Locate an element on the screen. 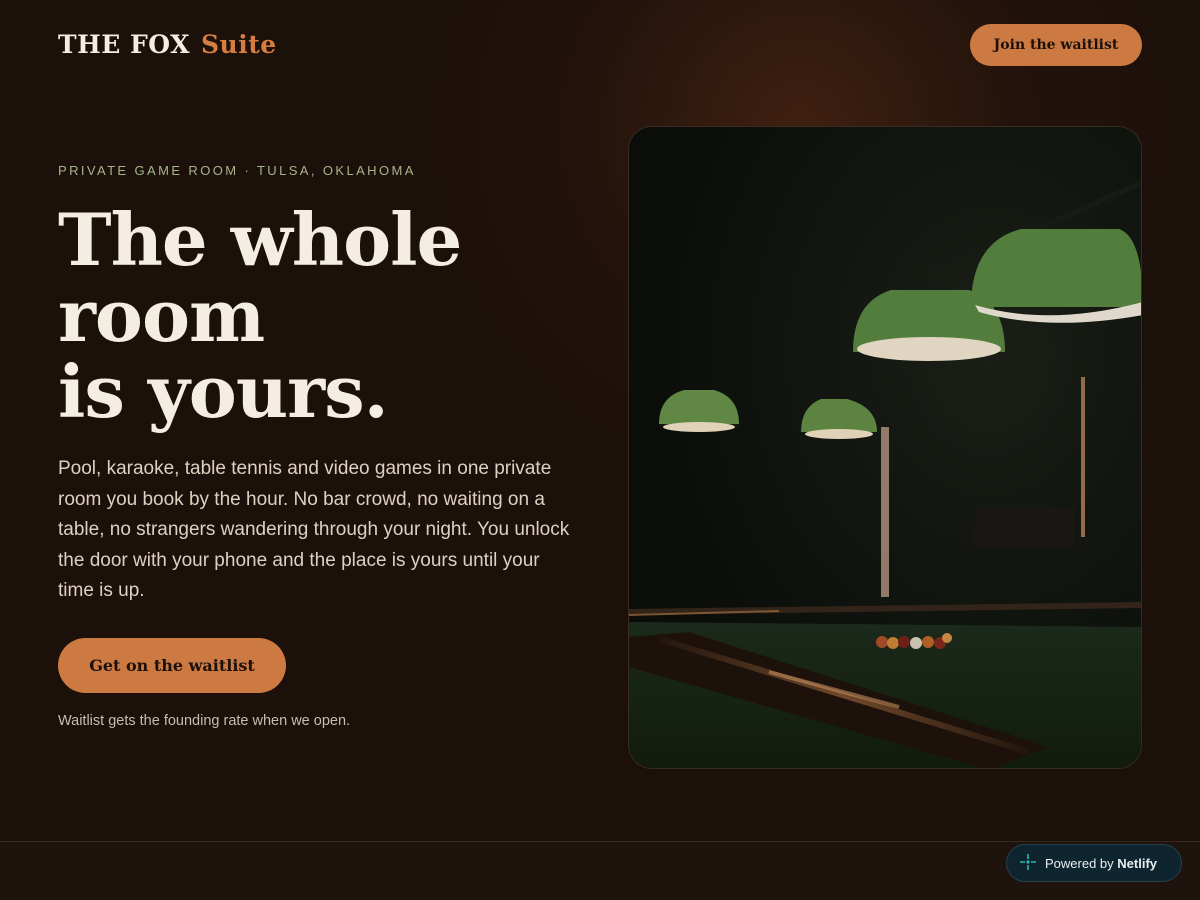  join-waitlist-button: Join the waitlist is located at coordinates (1056, 45).